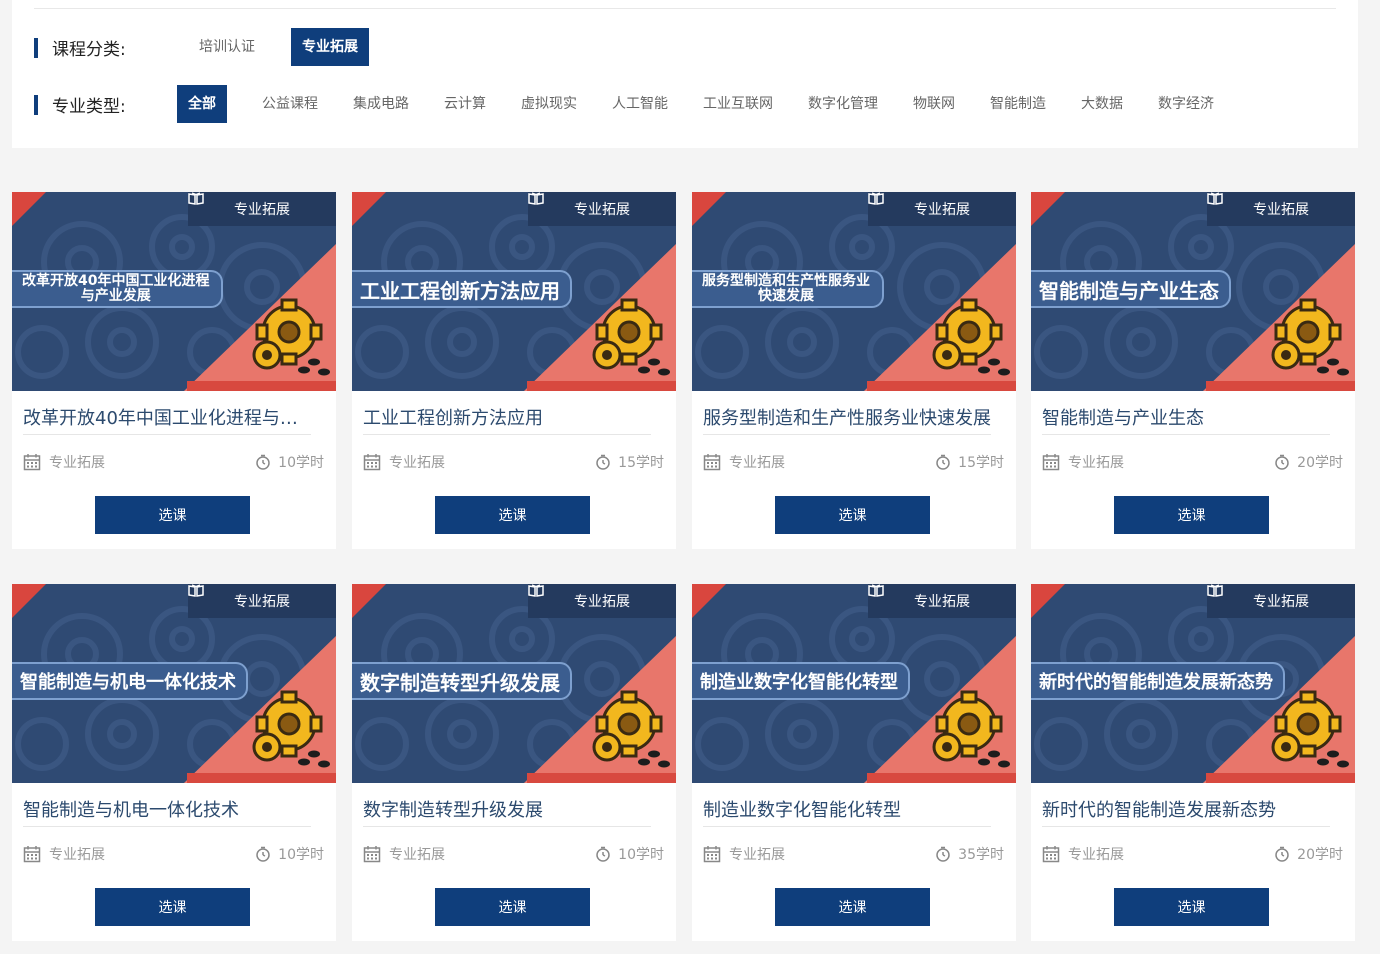 The height and width of the screenshot is (954, 1380). I want to click on category-label-text: 课程分类:, so click(89, 49).